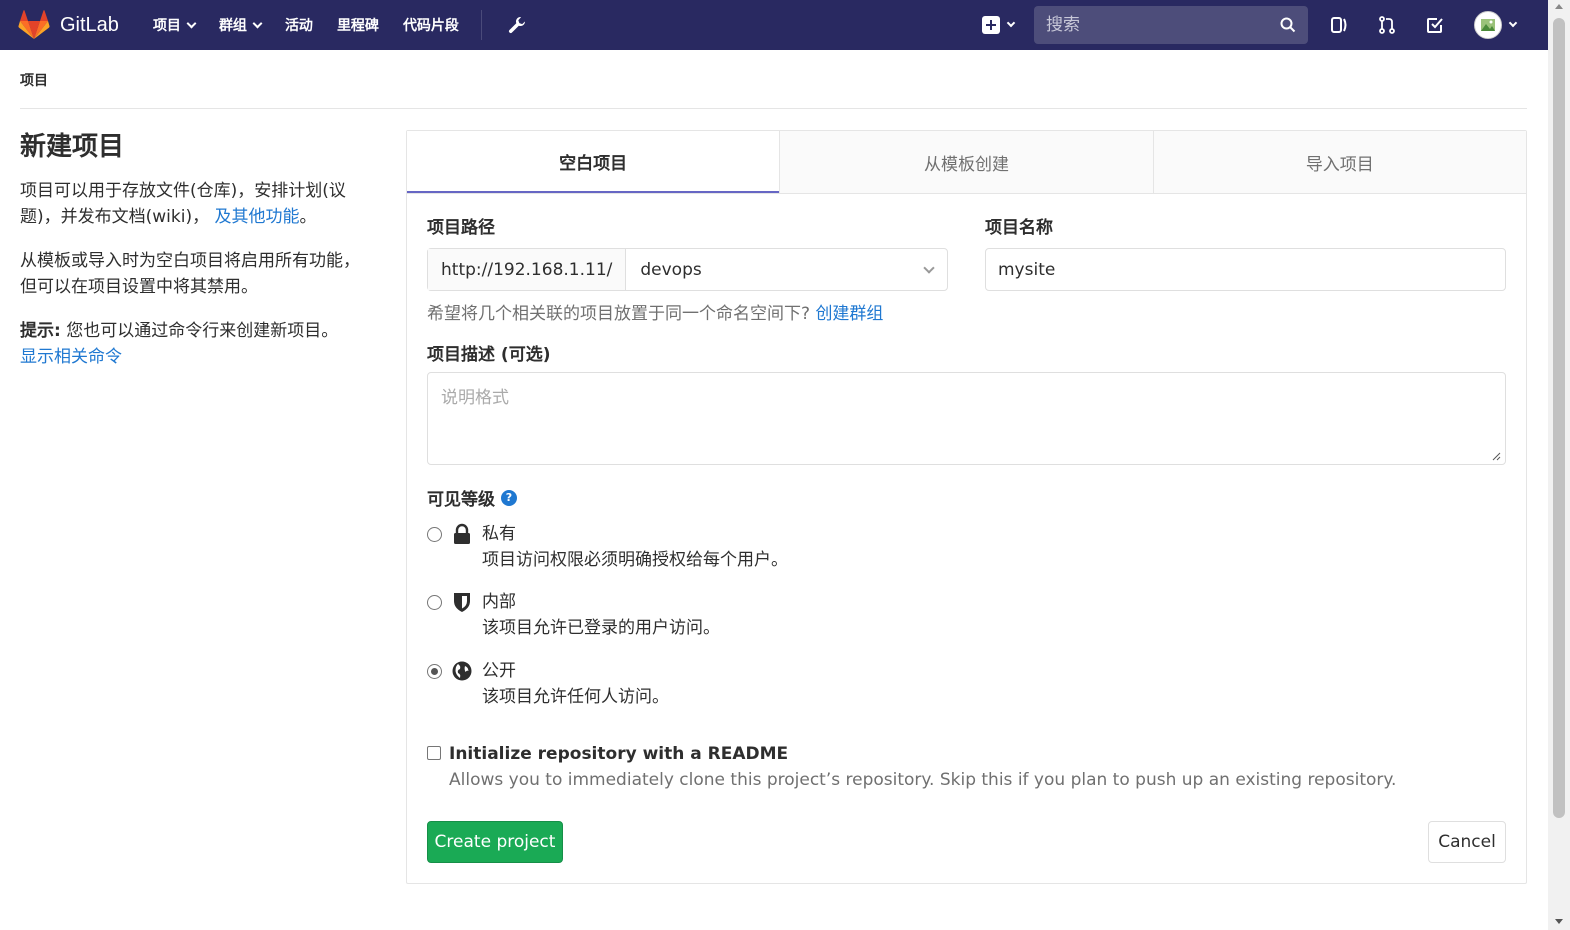 This screenshot has height=930, width=1570. Describe the element at coordinates (489, 355) in the screenshot. I see `description-label: 项目描述 (可选)` at that location.